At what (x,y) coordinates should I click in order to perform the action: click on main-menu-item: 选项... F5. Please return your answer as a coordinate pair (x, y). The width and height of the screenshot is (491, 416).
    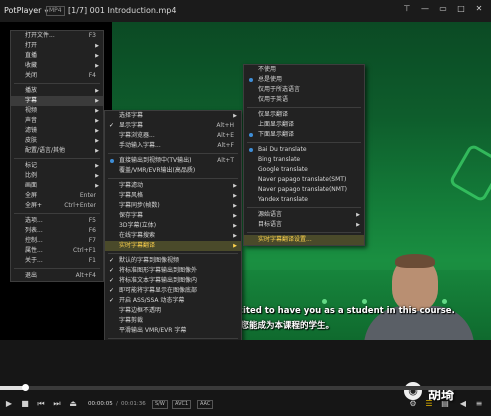
    Looking at the image, I should click on (57, 221).